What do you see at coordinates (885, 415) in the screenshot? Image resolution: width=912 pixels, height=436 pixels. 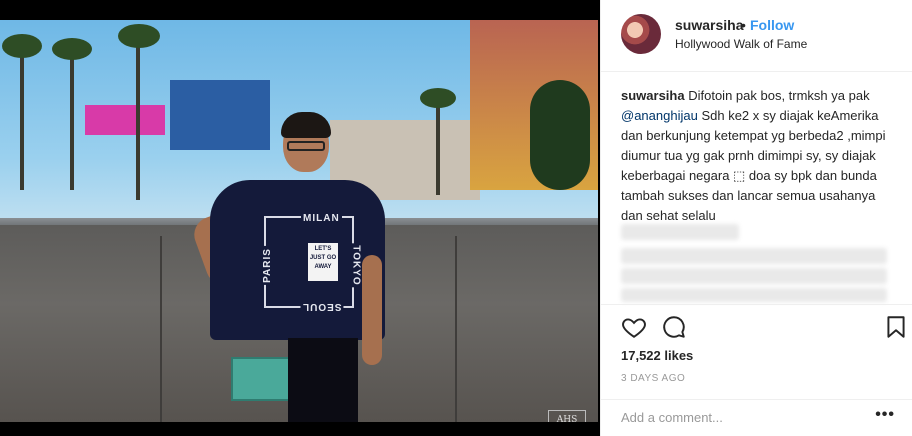 I see `more-options-icon: •••` at bounding box center [885, 415].